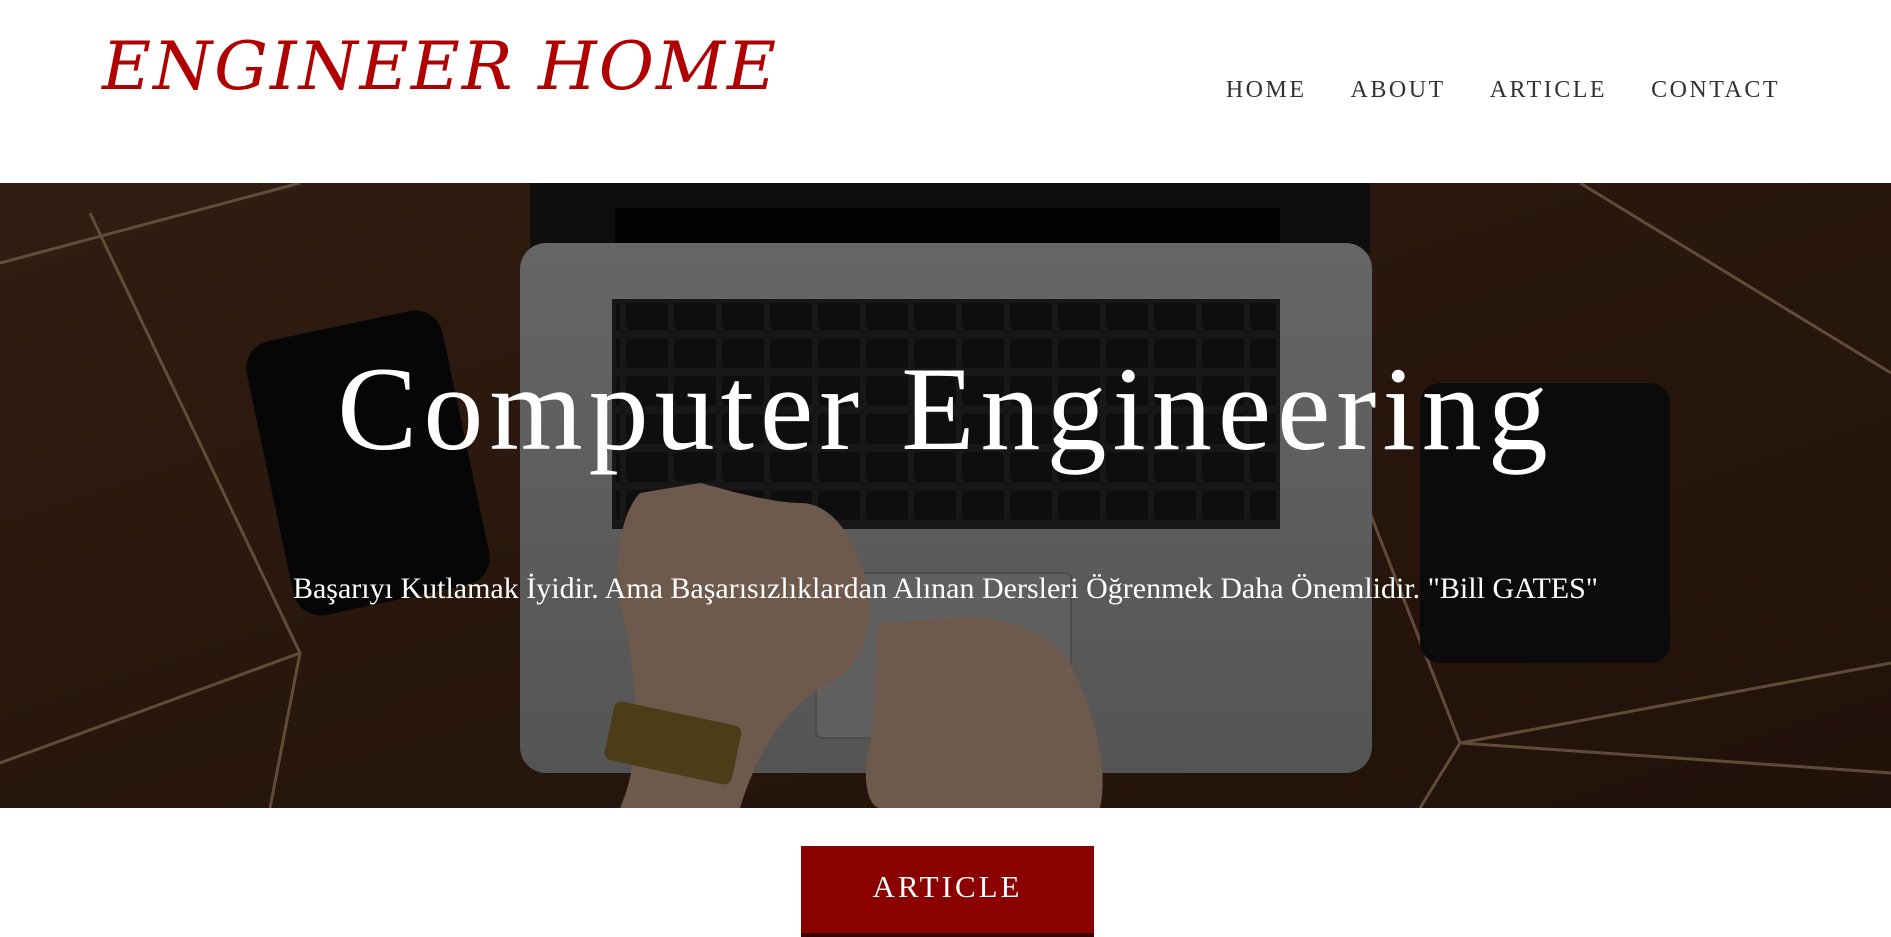 The image size is (1891, 937). Describe the element at coordinates (1266, 90) in the screenshot. I see `nav-link-home: HOME` at that location.